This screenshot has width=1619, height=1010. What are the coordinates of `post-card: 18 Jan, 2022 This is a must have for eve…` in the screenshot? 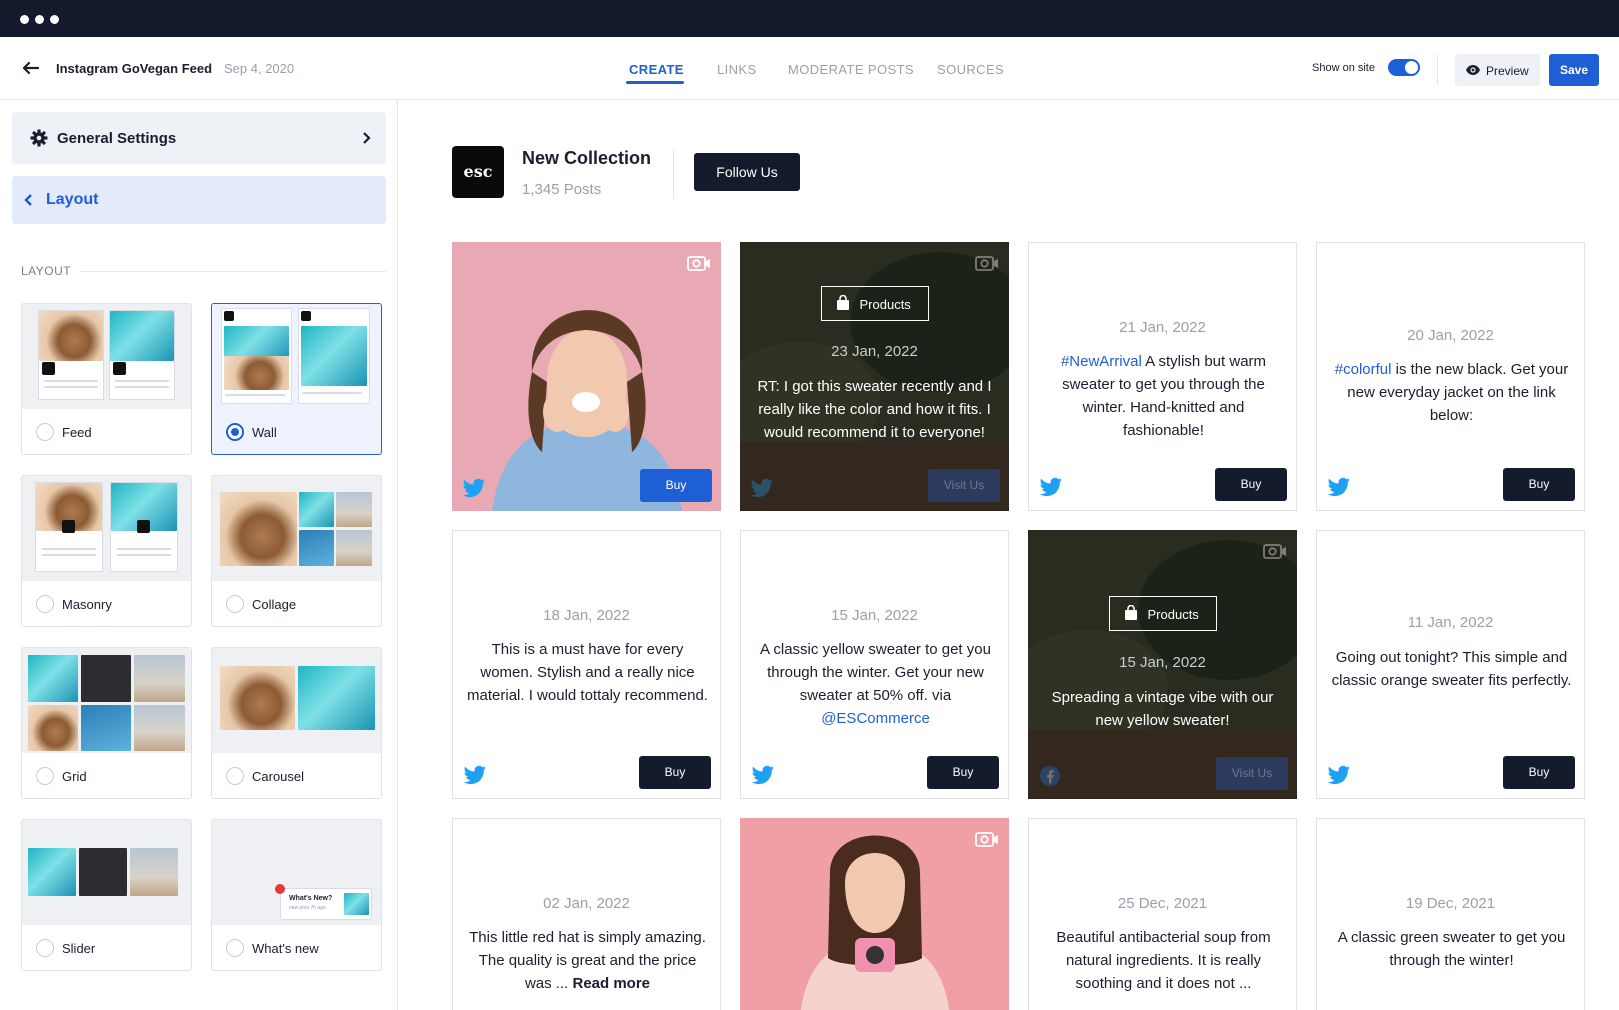 It's located at (586, 664).